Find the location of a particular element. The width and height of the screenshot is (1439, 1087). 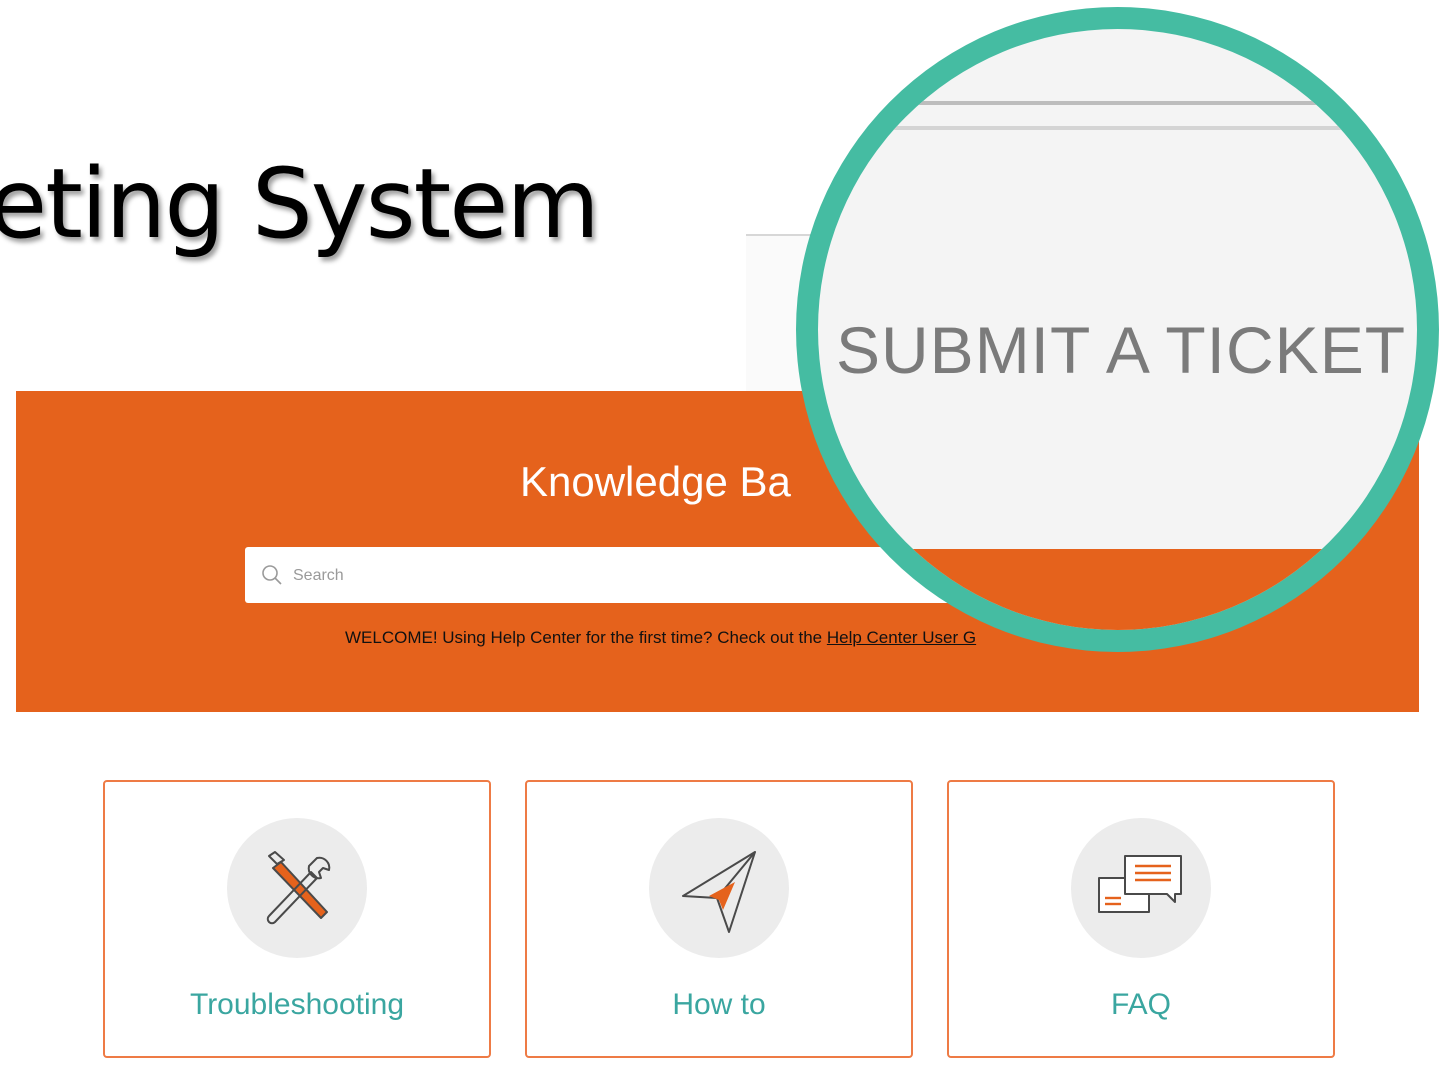

card-label: Troubleshooting is located at coordinates (297, 1004).